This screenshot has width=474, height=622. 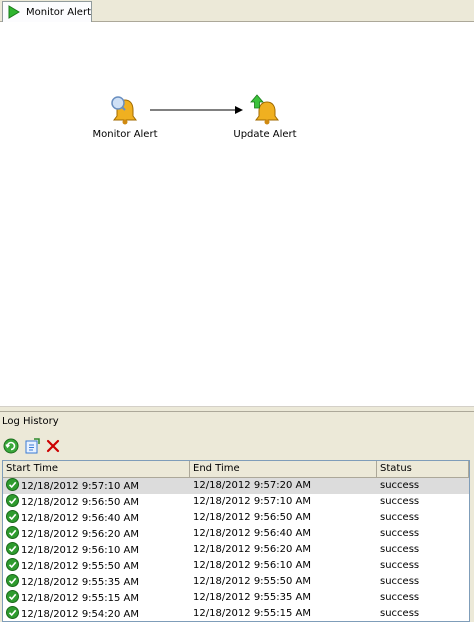 I want to click on end-time-cell: 12/18/2012 9:55:50 AM, so click(x=252, y=581).